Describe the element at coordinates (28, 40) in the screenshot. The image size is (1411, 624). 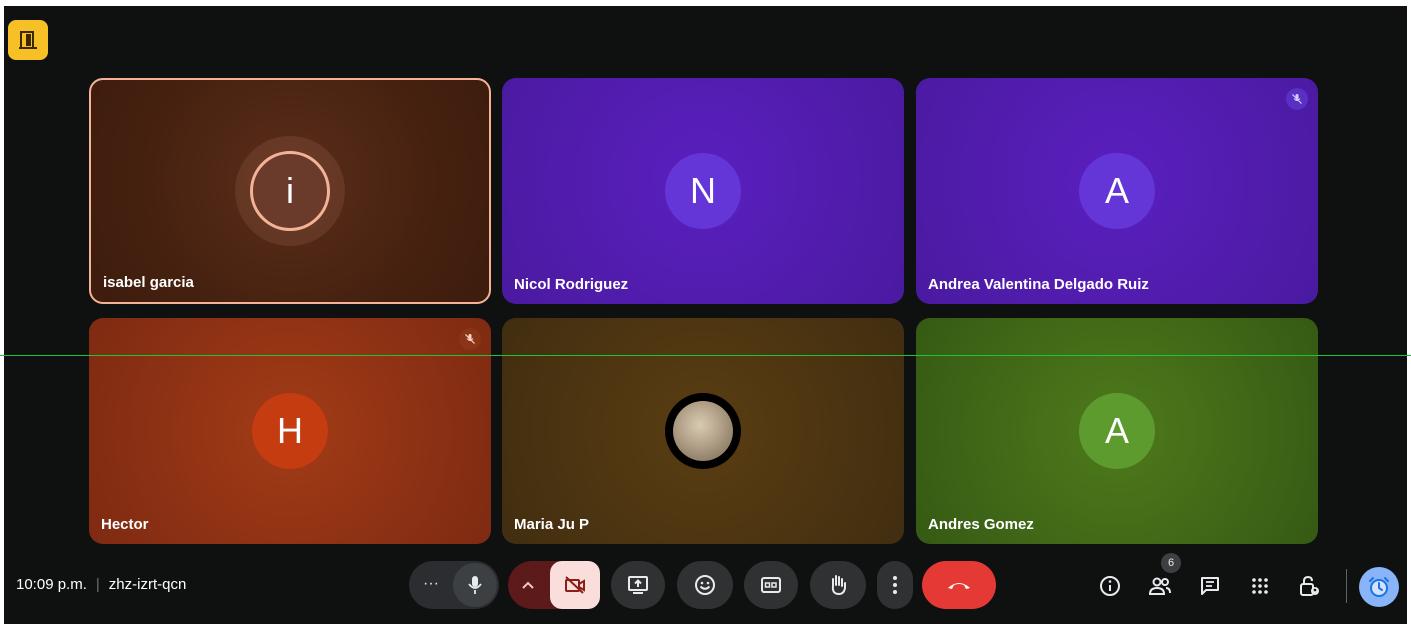
I see `door-exit-icon` at that location.